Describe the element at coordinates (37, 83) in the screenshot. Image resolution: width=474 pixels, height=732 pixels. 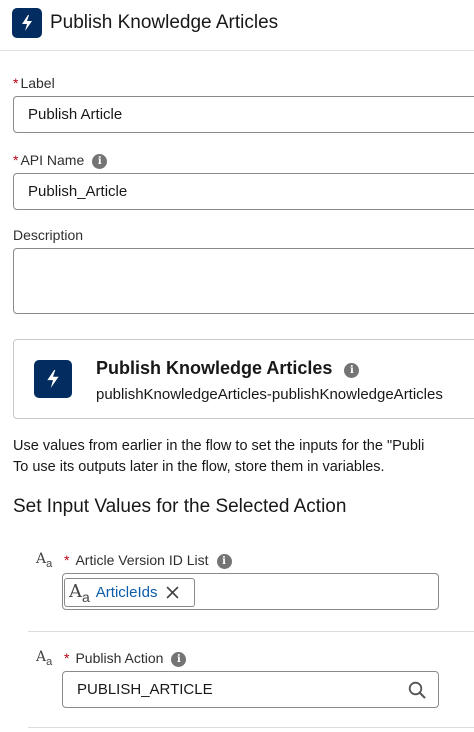
I see `label-field-label-text: Label` at that location.